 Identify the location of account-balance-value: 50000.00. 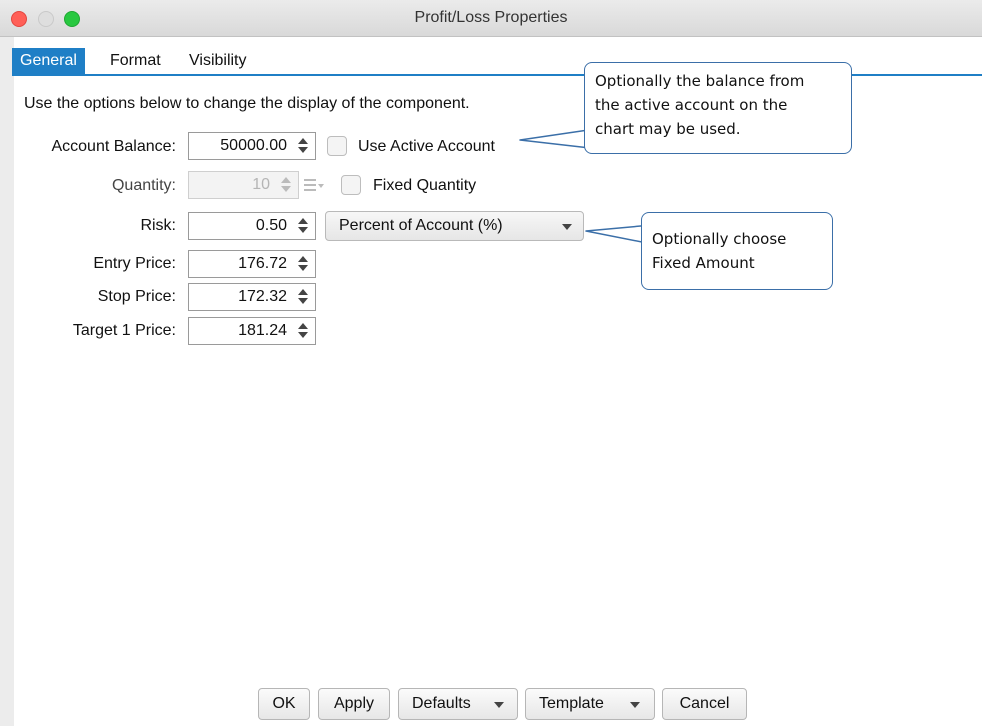
(253, 145).